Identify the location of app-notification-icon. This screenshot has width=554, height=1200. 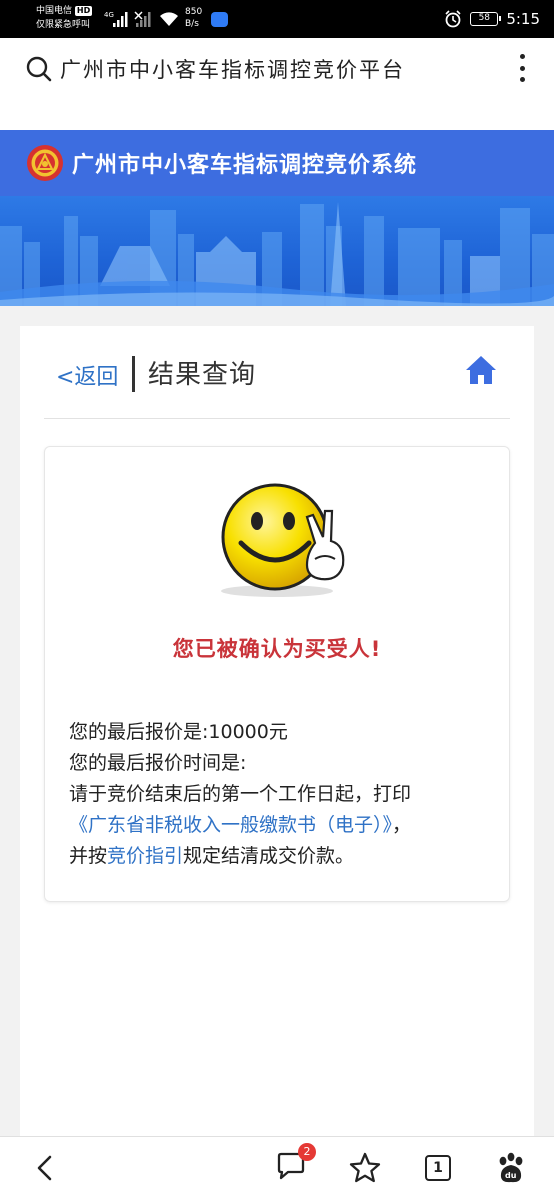
(219, 19).